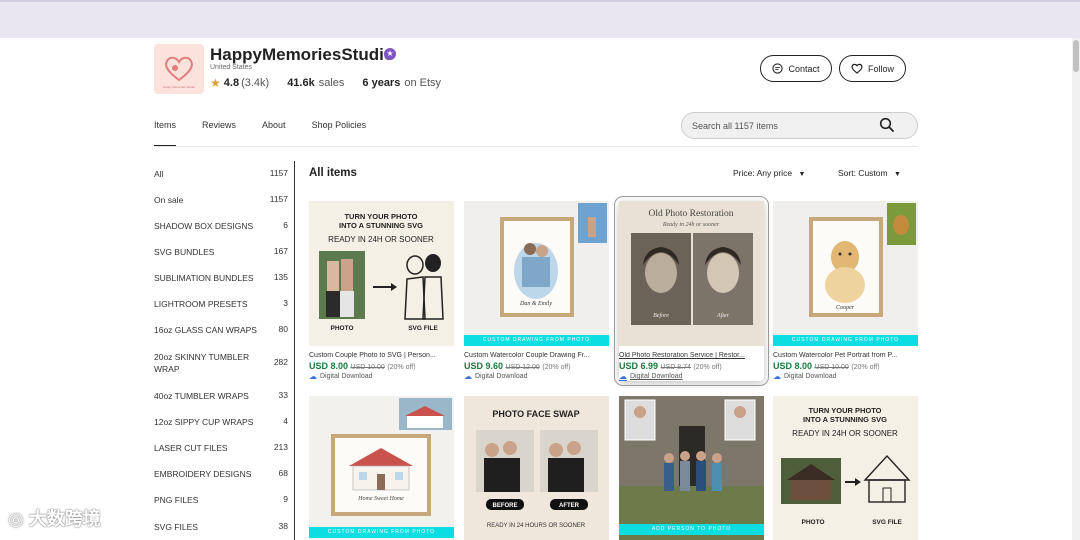  Describe the element at coordinates (221, 500) in the screenshot. I see `sidebar-item-png-files: PNG FILES 9` at that location.